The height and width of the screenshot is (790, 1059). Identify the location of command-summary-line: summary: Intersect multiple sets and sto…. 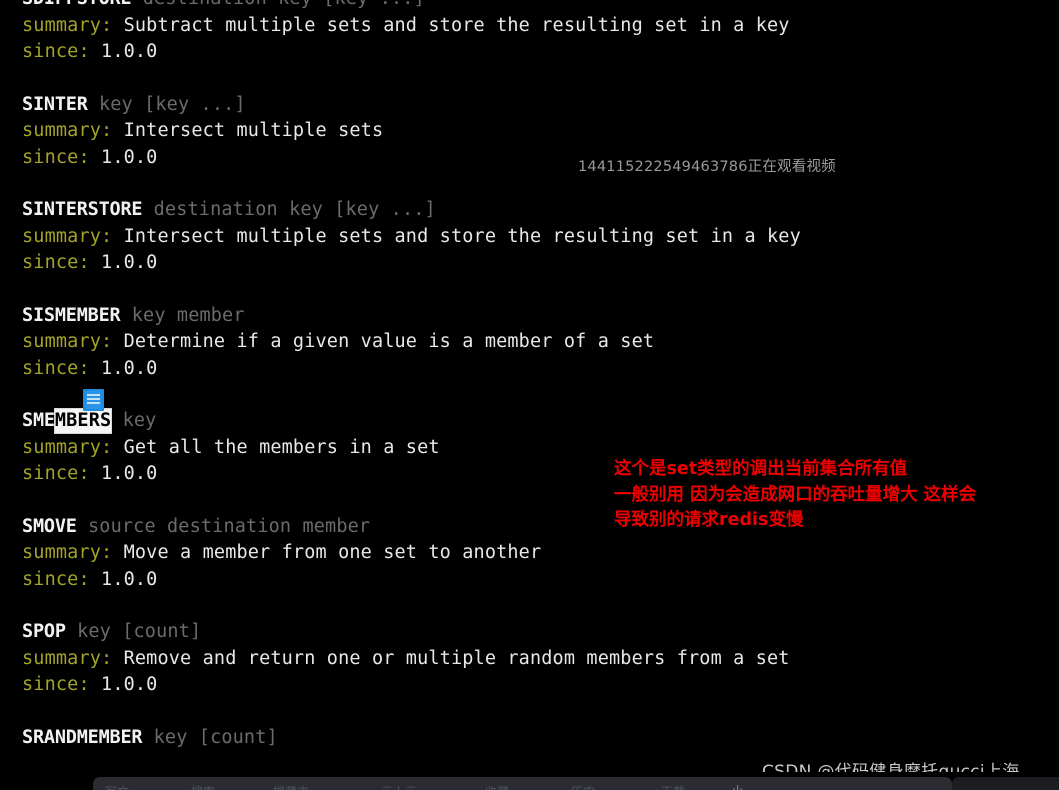
(540, 237).